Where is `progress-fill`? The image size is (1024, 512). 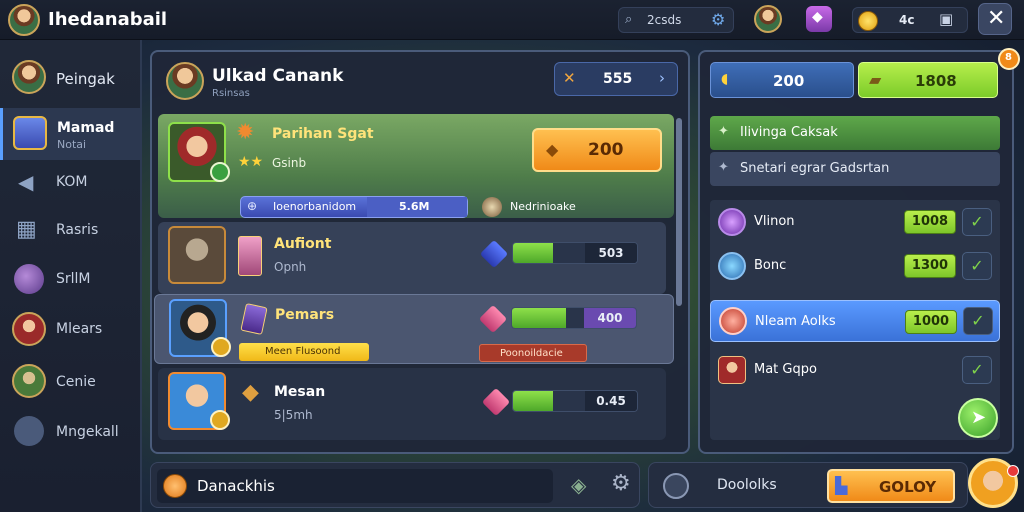 progress-fill is located at coordinates (539, 318).